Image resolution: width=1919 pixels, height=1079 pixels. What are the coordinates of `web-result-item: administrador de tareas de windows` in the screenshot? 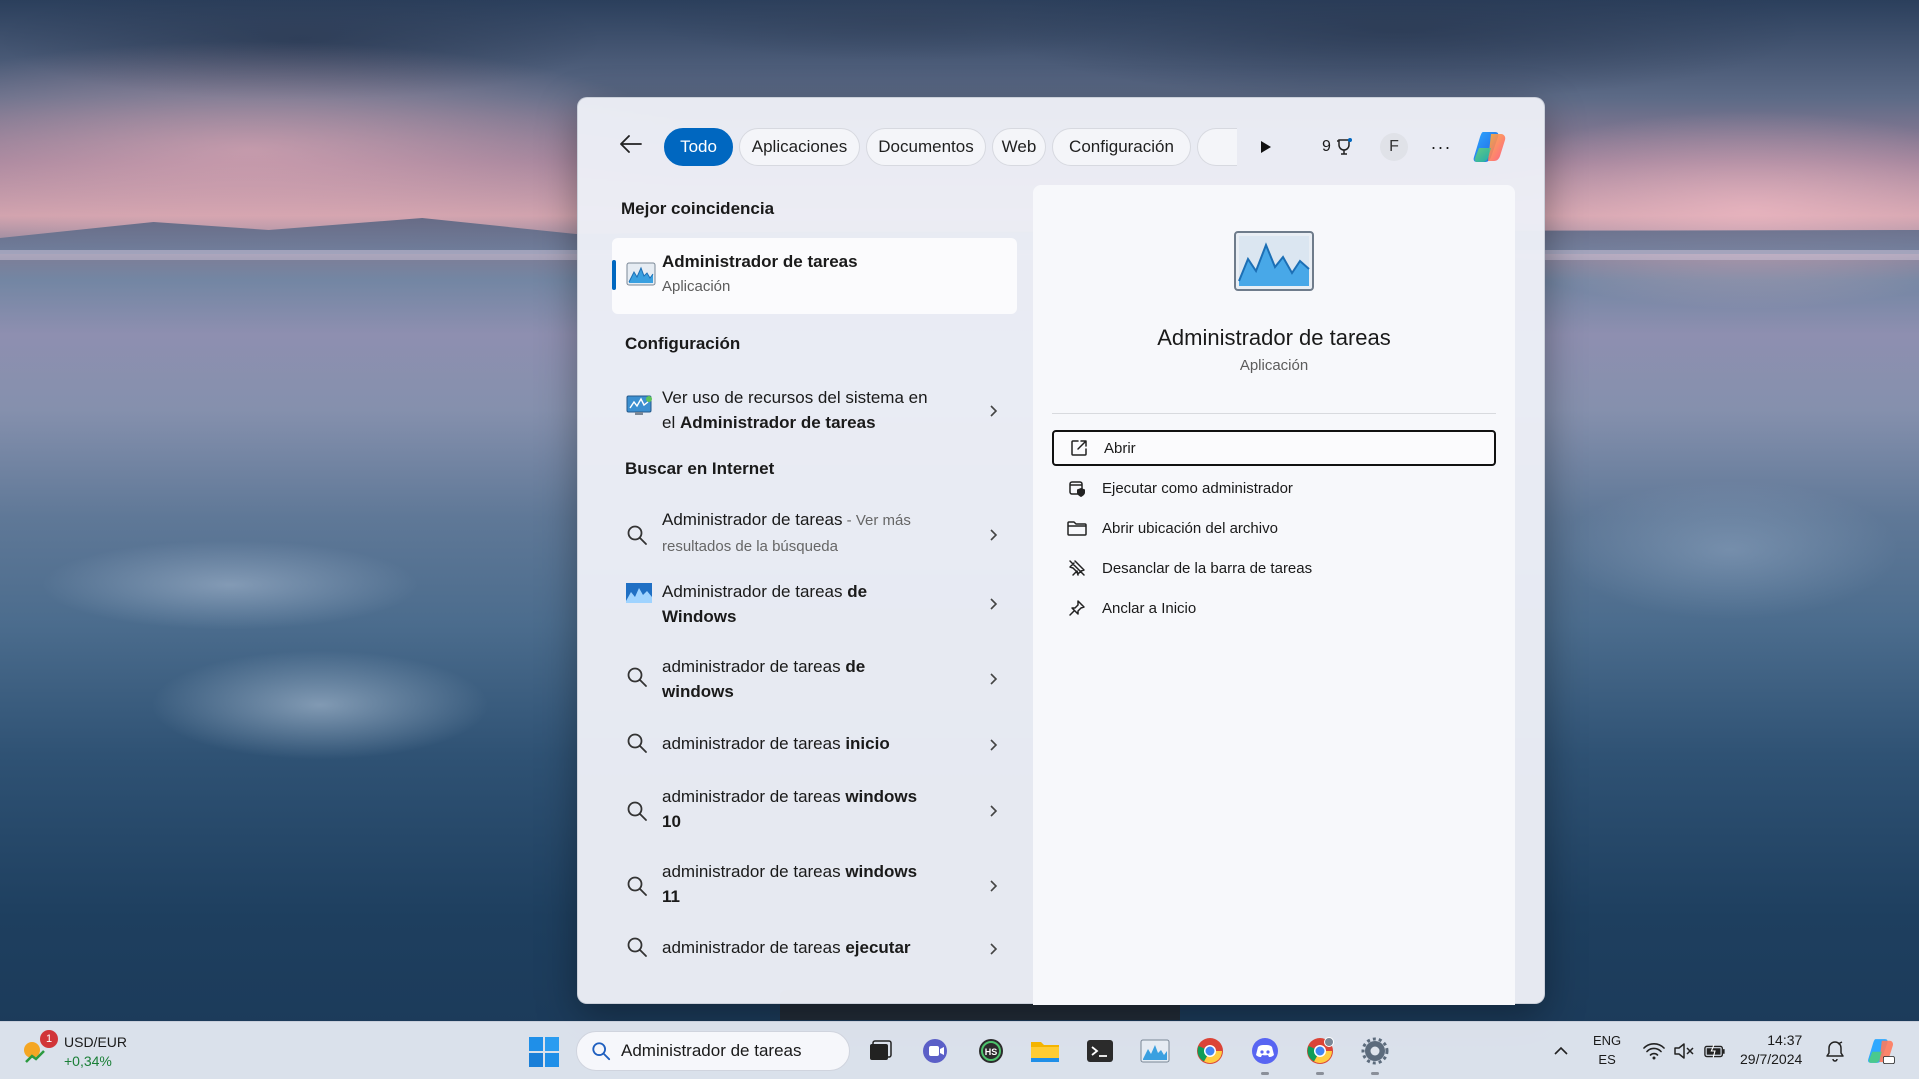 It's located at (814, 683).